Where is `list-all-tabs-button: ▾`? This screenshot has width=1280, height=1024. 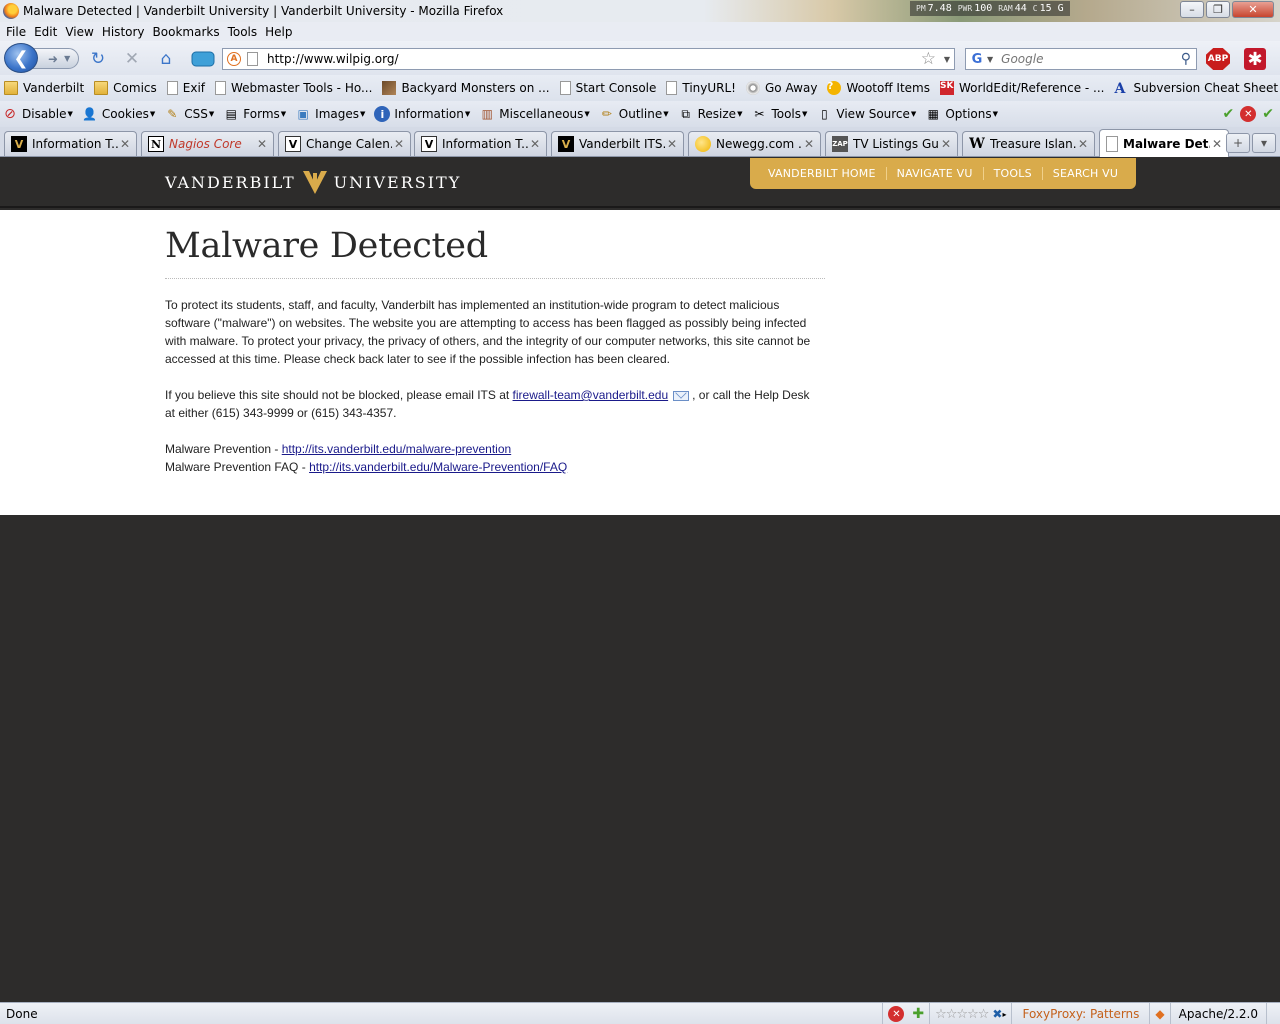
list-all-tabs-button: ▾ is located at coordinates (1264, 143).